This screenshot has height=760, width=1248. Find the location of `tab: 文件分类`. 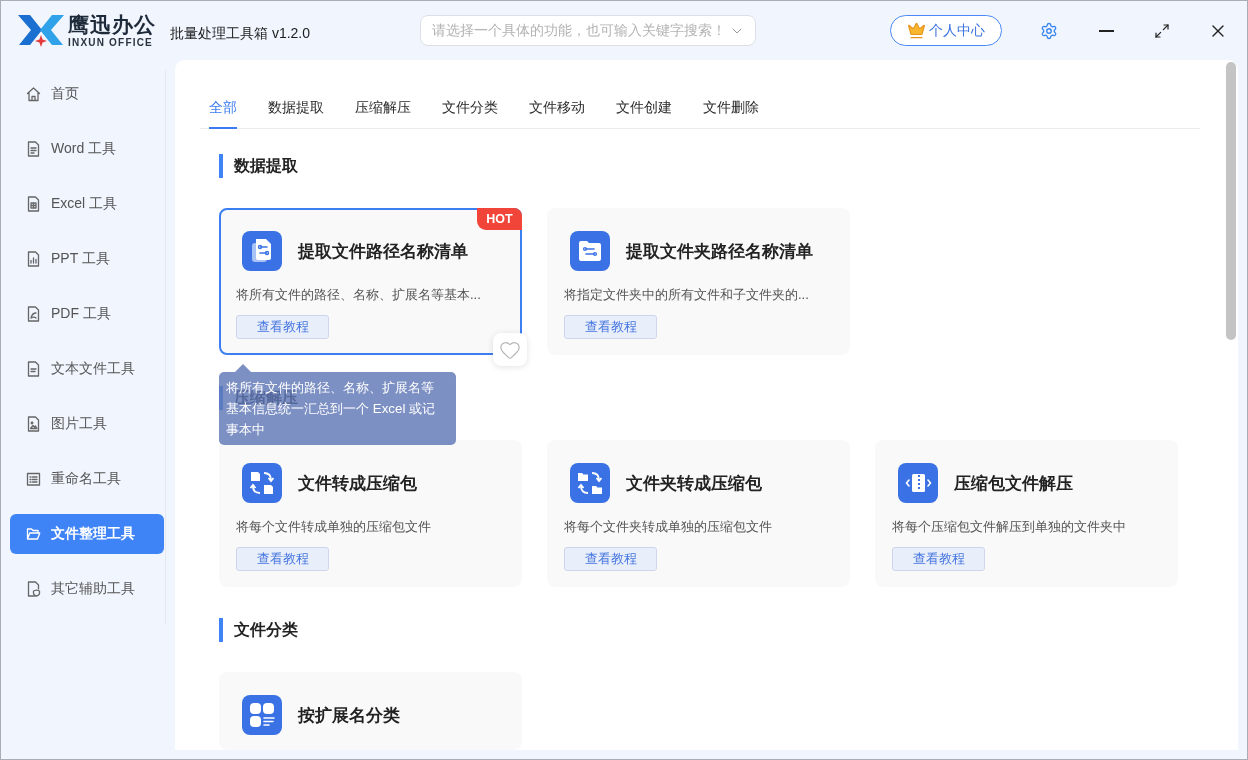

tab: 文件分类 is located at coordinates (470, 113).